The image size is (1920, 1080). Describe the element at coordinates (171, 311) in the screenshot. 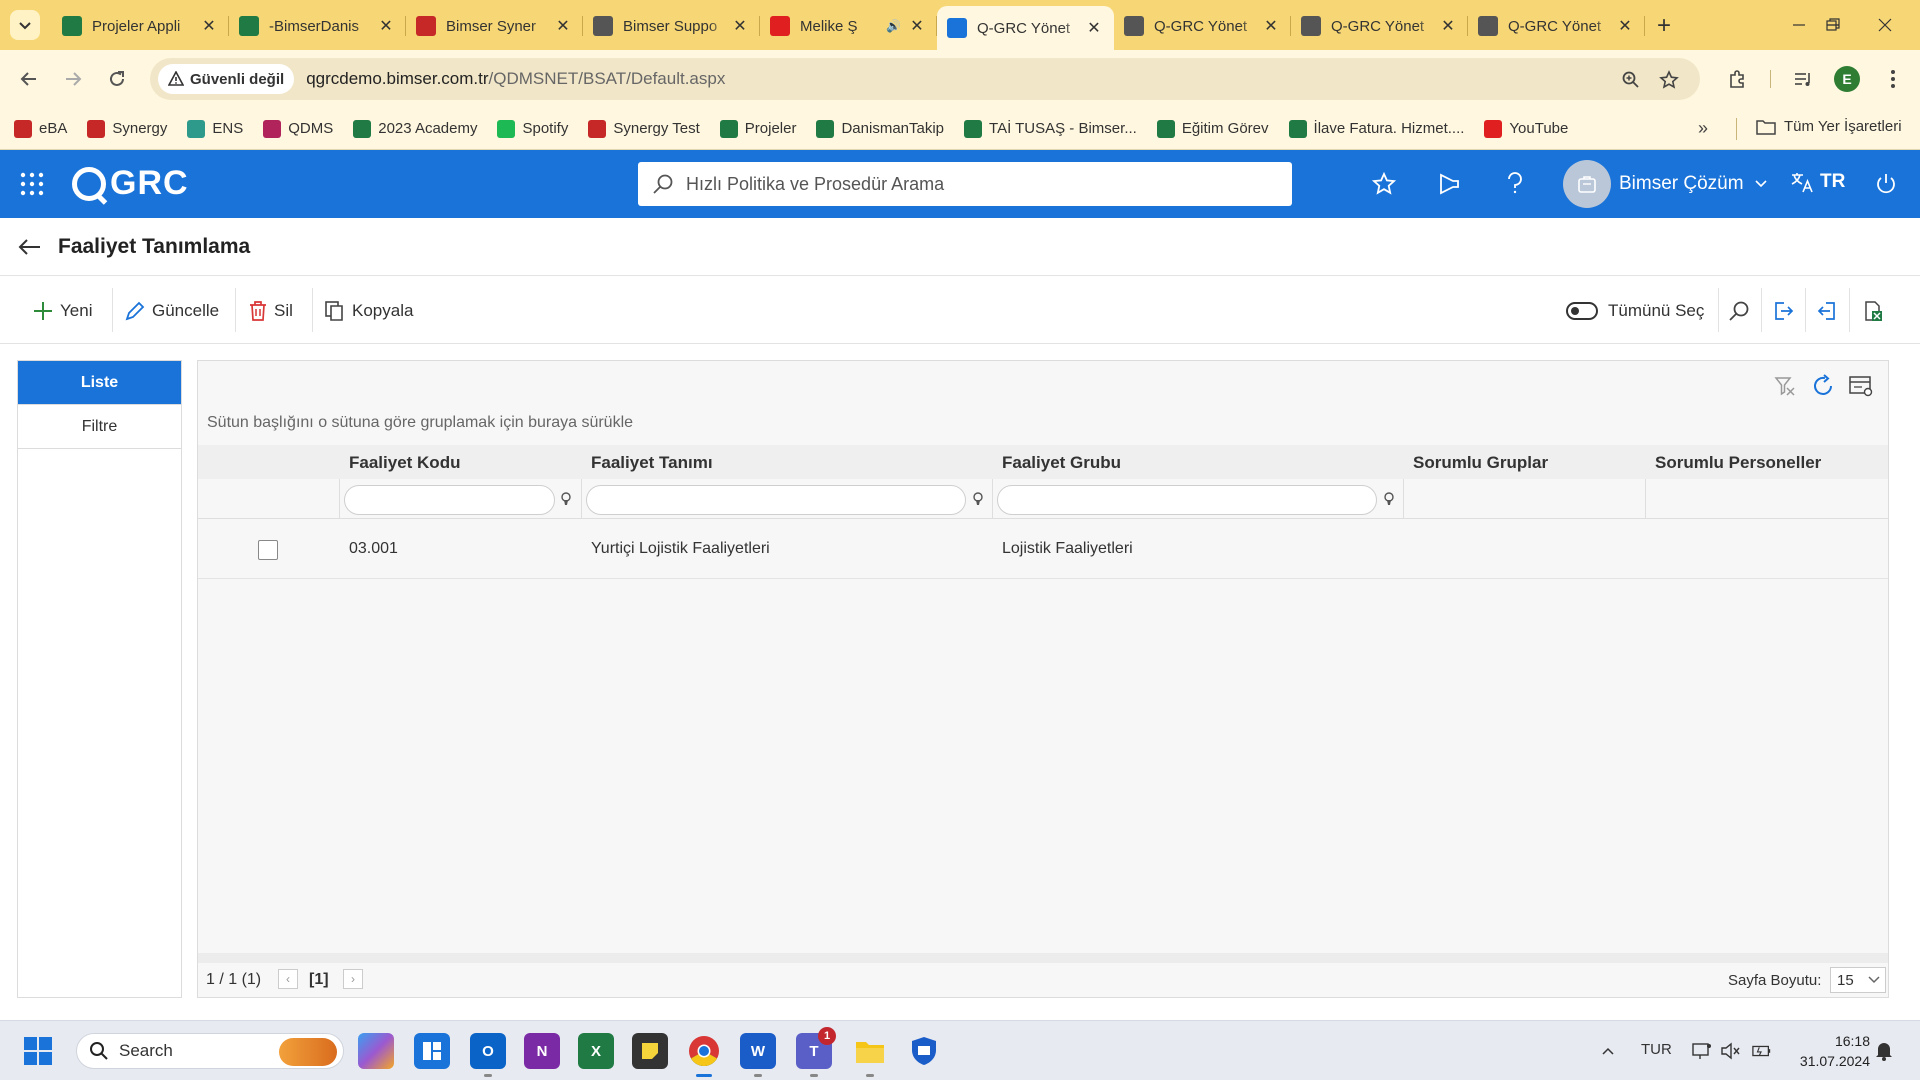

I see `update-button: Güncelle` at that location.